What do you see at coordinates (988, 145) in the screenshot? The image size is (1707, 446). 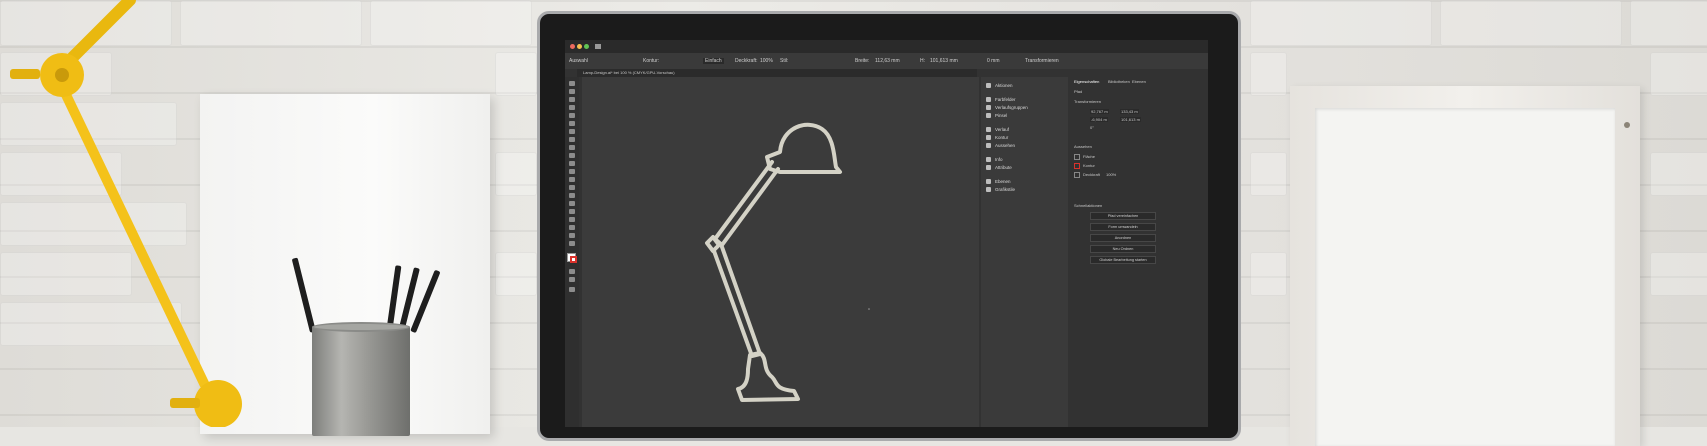 I see `appearance-icon` at bounding box center [988, 145].